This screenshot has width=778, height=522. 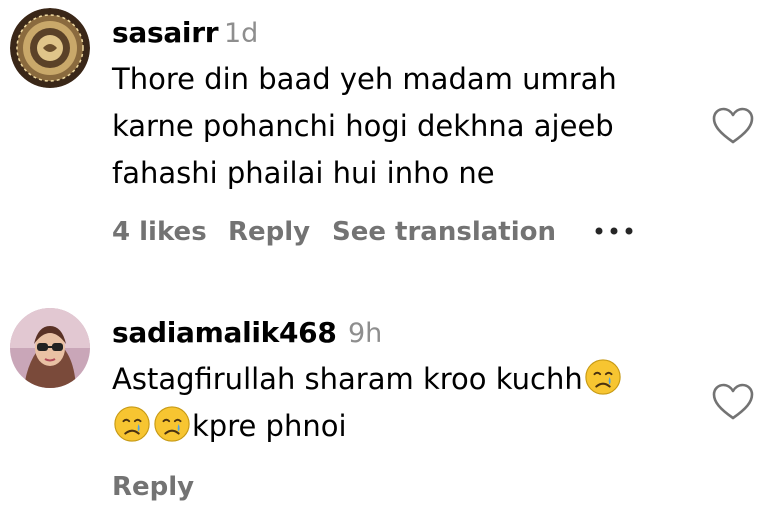 What do you see at coordinates (365, 333) in the screenshot?
I see `comment-time: 9h` at bounding box center [365, 333].